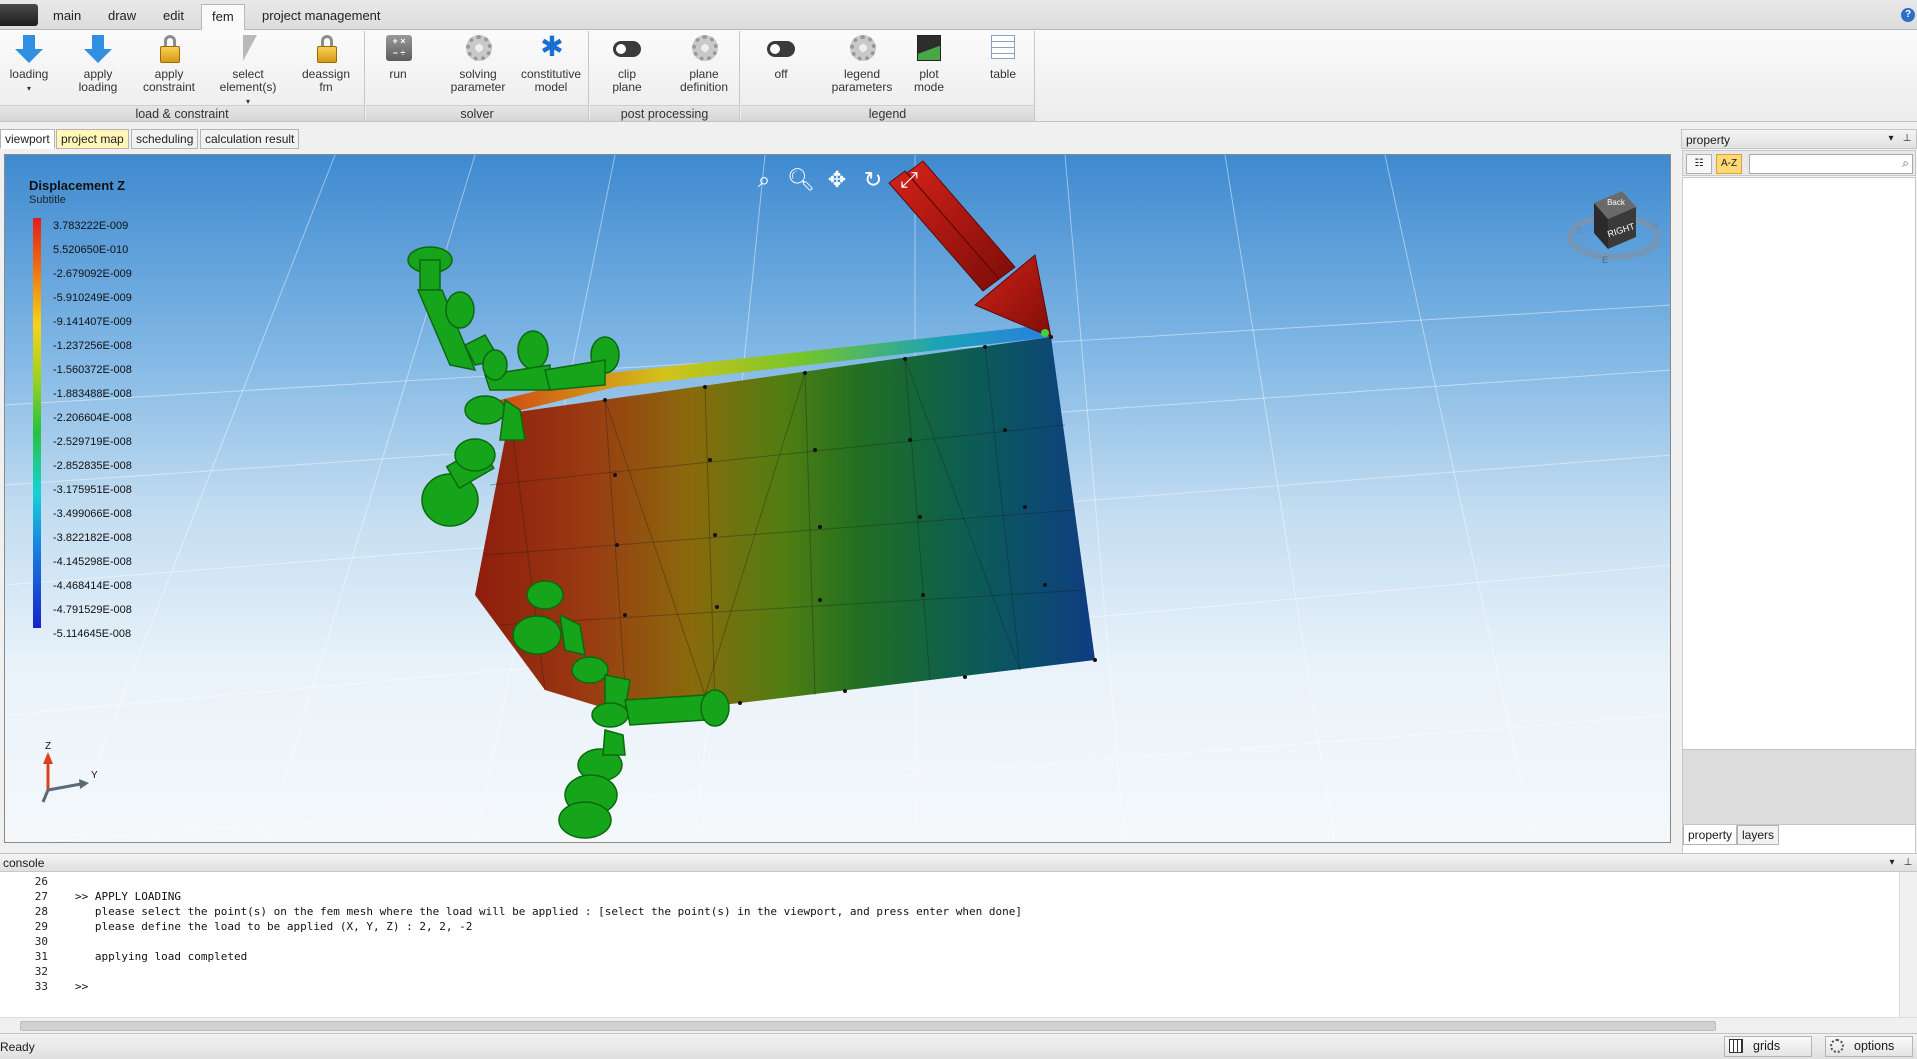 The width and height of the screenshot is (1917, 1059). Describe the element at coordinates (958, 863) in the screenshot. I see `console-header: console ▾ ⊥` at that location.